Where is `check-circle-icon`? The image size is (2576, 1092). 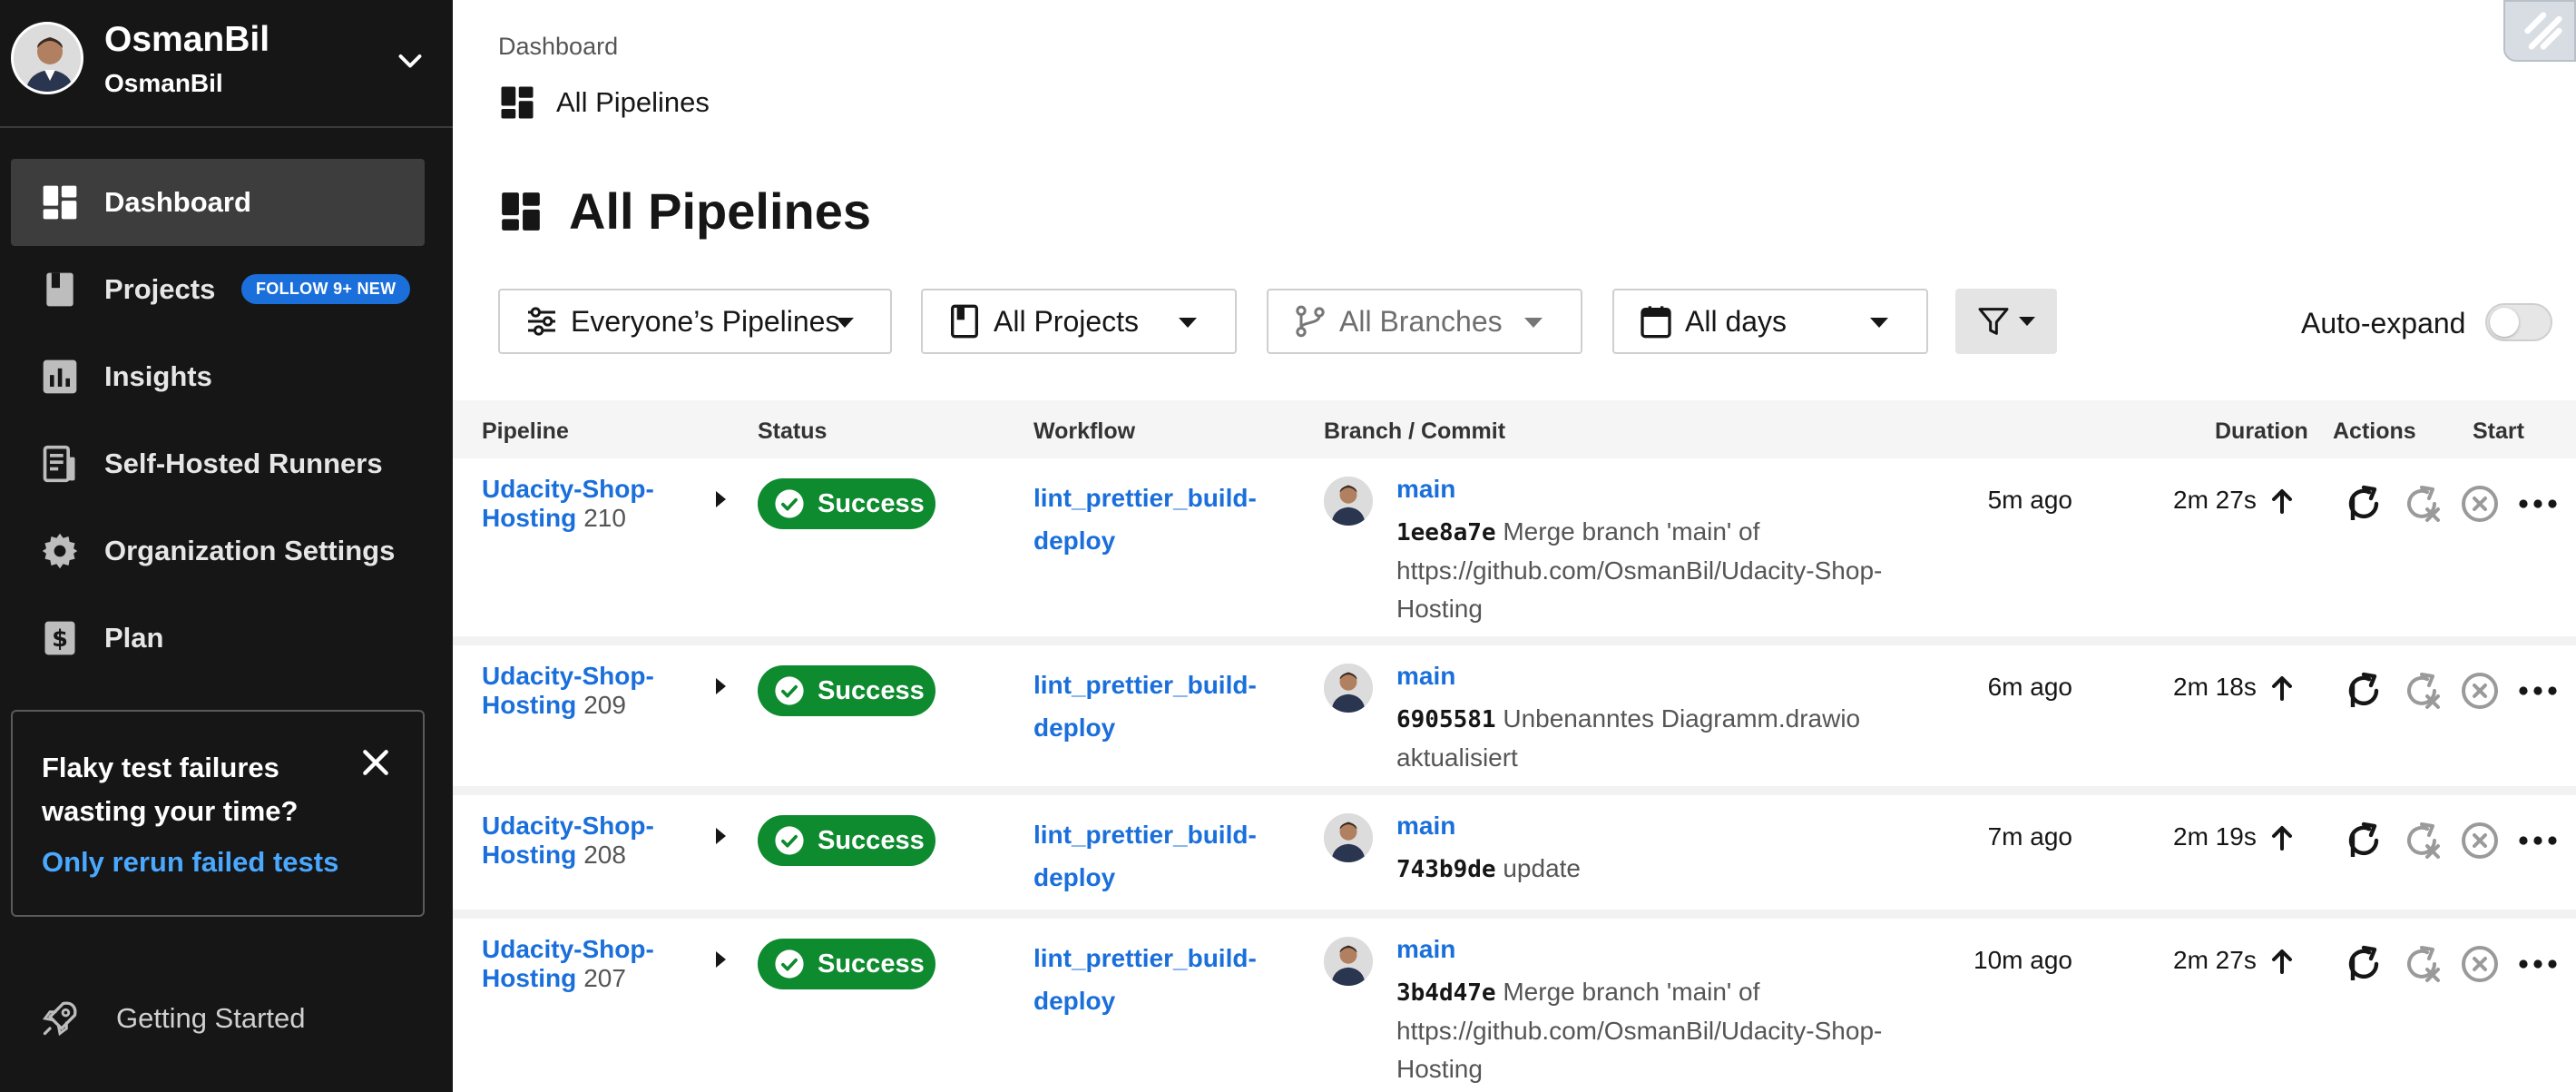 check-circle-icon is located at coordinates (789, 503).